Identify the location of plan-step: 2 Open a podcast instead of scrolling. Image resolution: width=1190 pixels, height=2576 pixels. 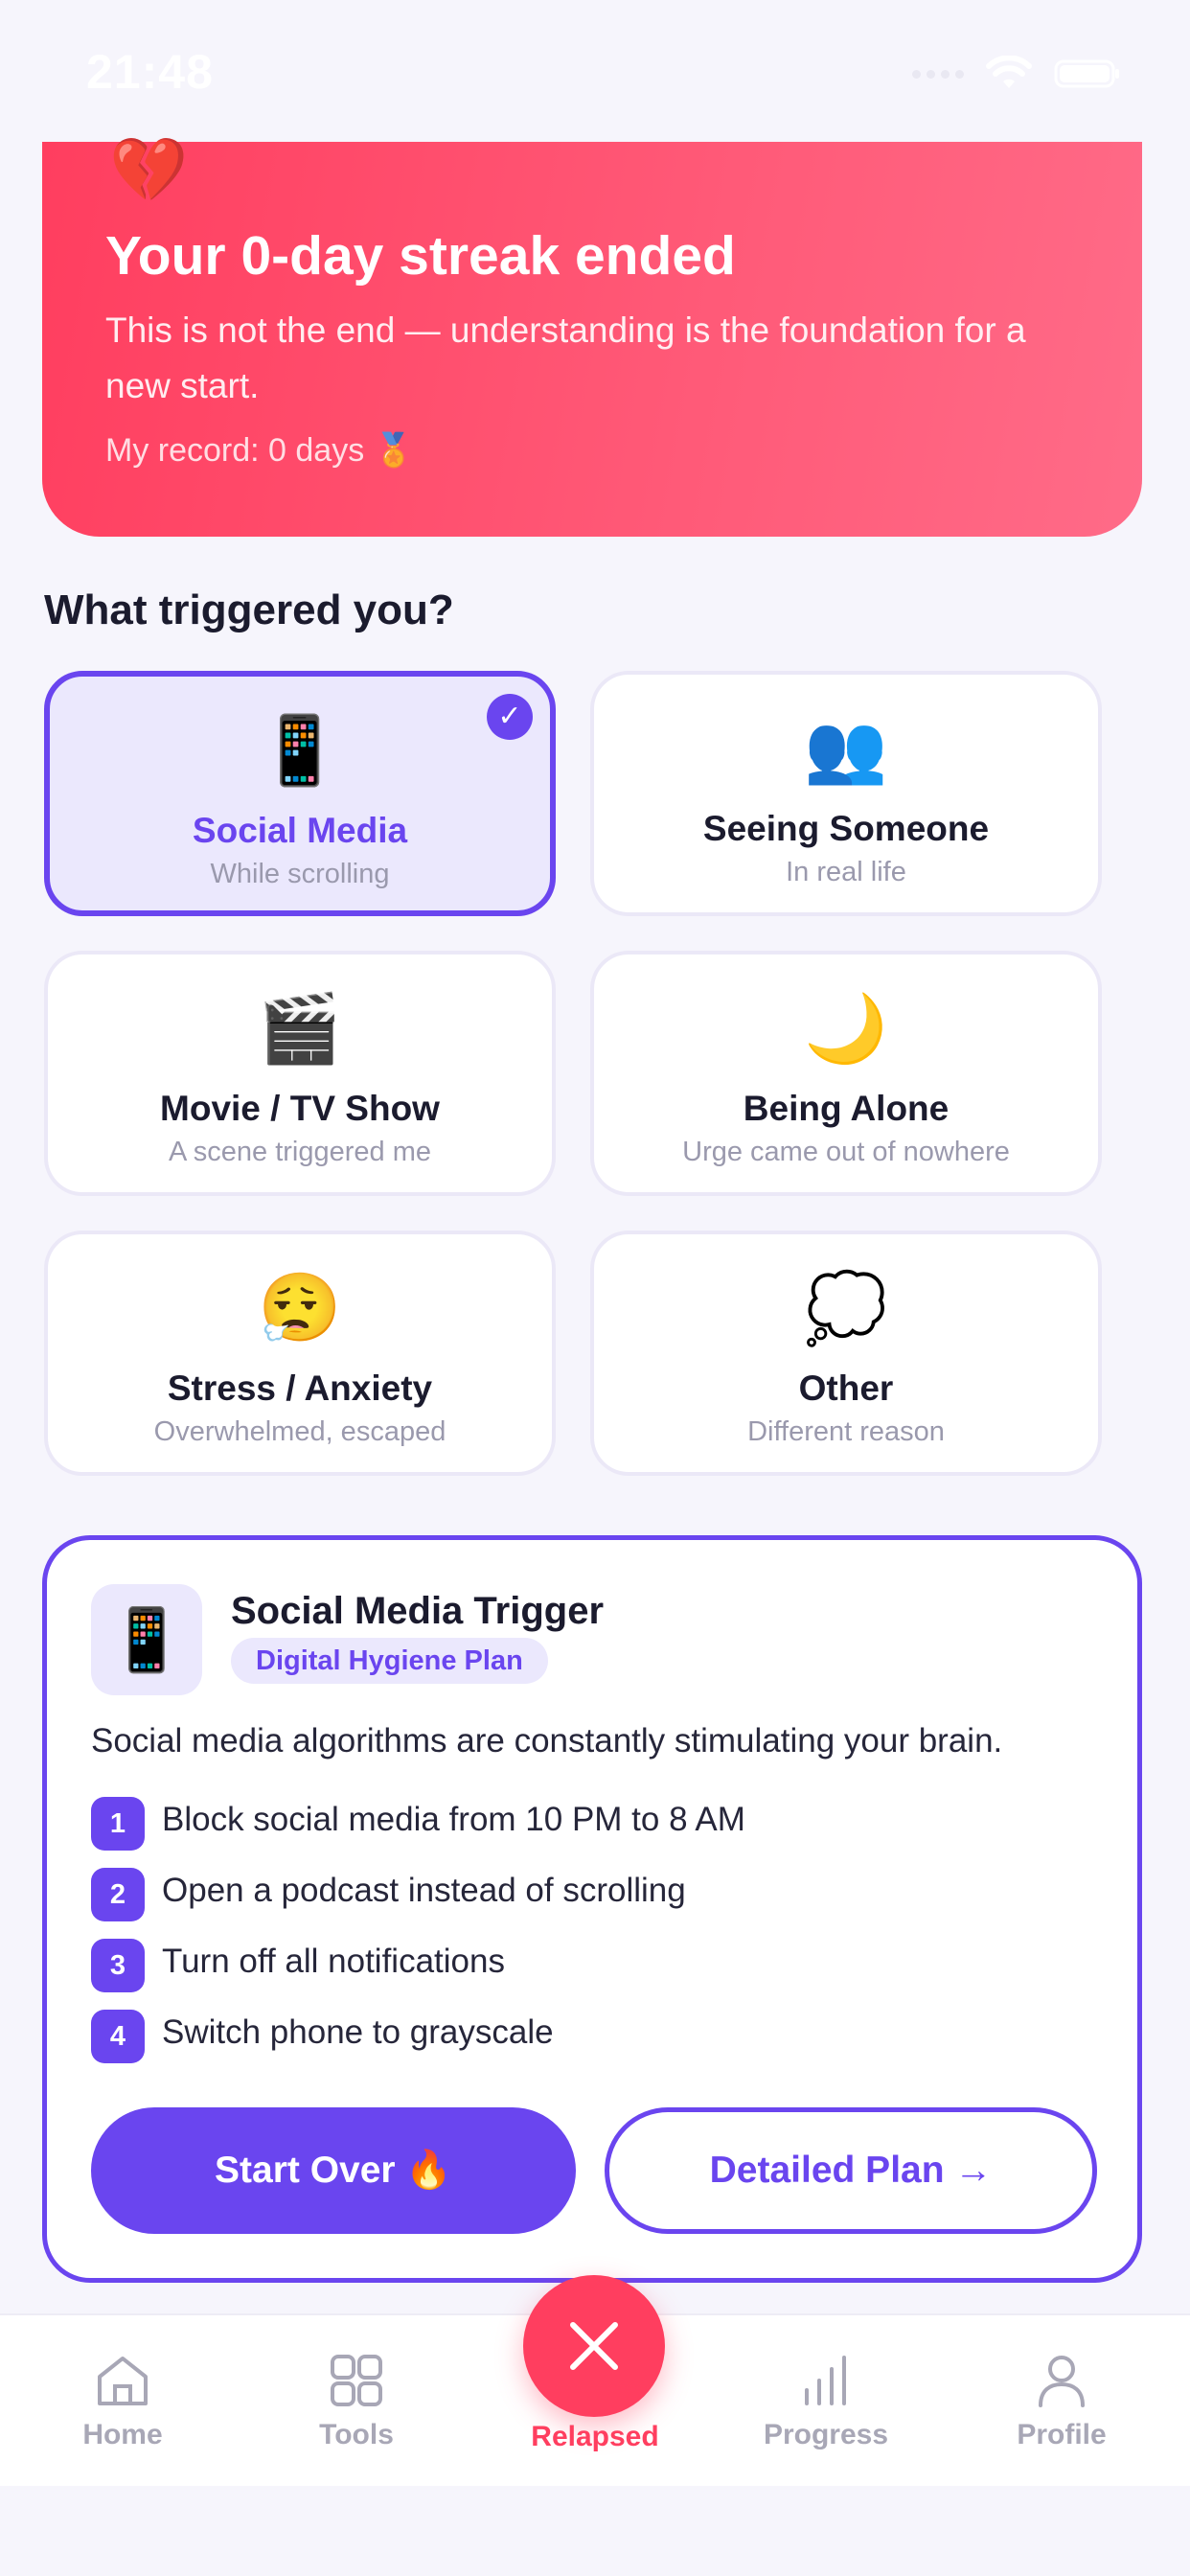
(522, 1894).